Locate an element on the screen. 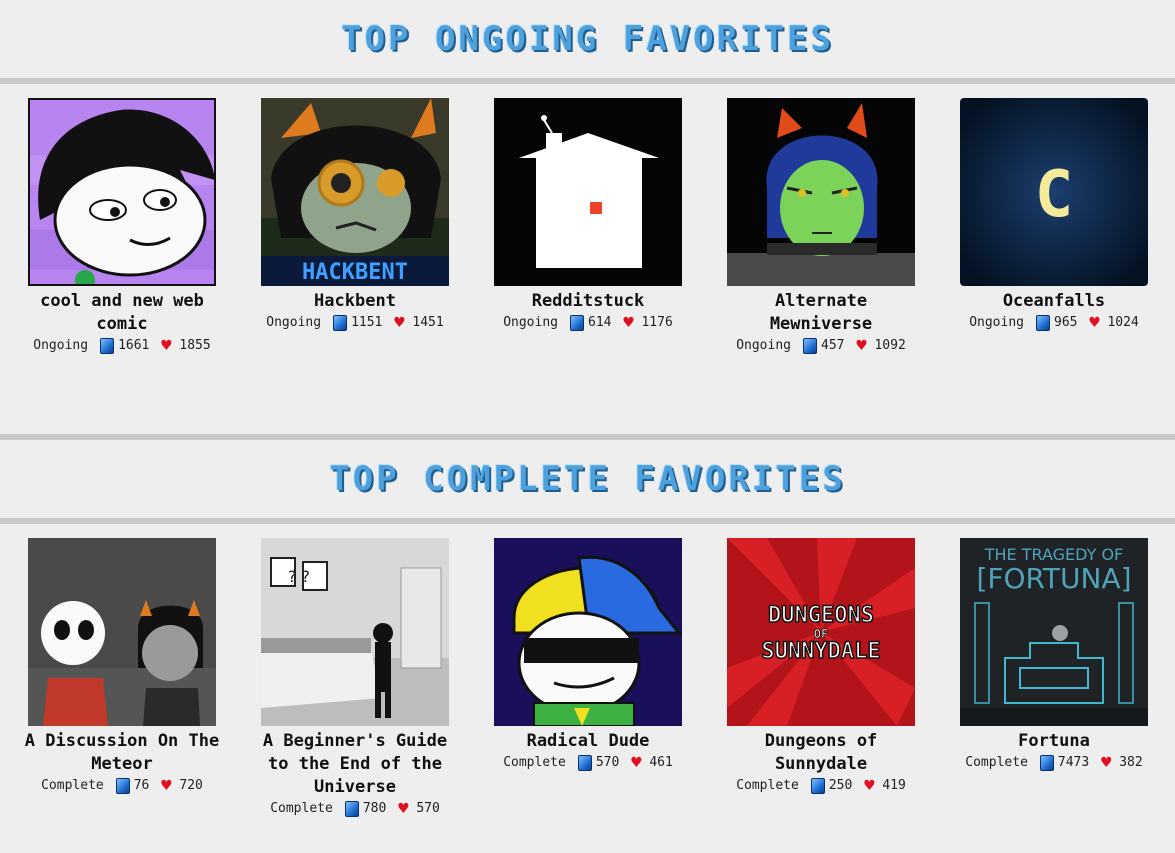 The width and height of the screenshot is (1175, 853). complete-section-header: Top Complete Favorites is located at coordinates (587, 479).